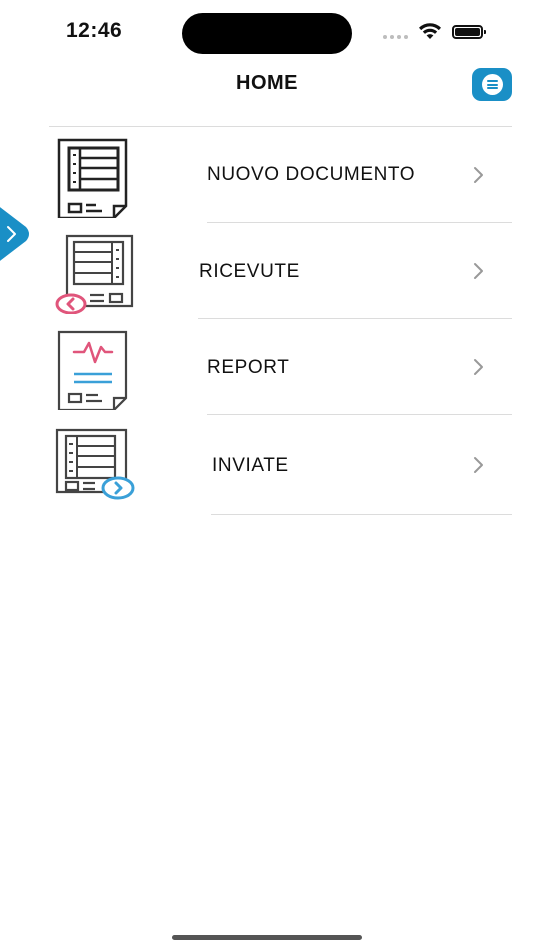 The image size is (534, 950). What do you see at coordinates (430, 31) in the screenshot?
I see `wifi-icon` at bounding box center [430, 31].